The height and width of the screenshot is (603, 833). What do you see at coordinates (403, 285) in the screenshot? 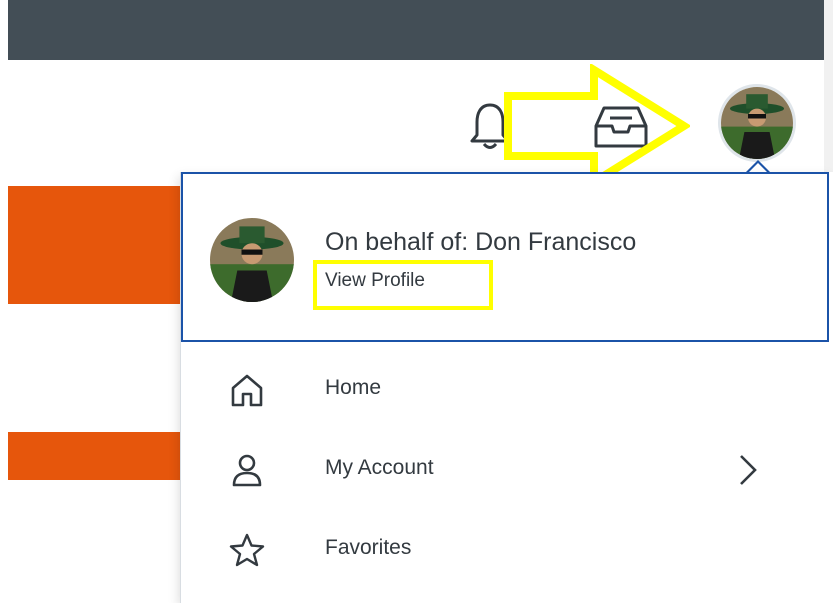
I see `annotation-highlight-box` at bounding box center [403, 285].